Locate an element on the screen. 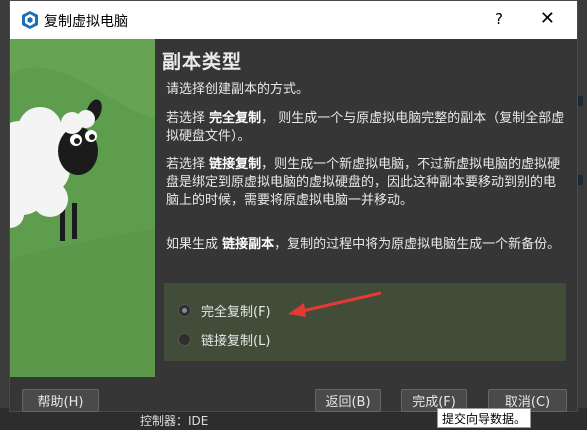 Image resolution: width=587 pixels, height=430 pixels. snapshot-description: 如果生成 链接副本，复制的过程中将为原虚拟电脑生成一个新备份。 is located at coordinates (363, 244).